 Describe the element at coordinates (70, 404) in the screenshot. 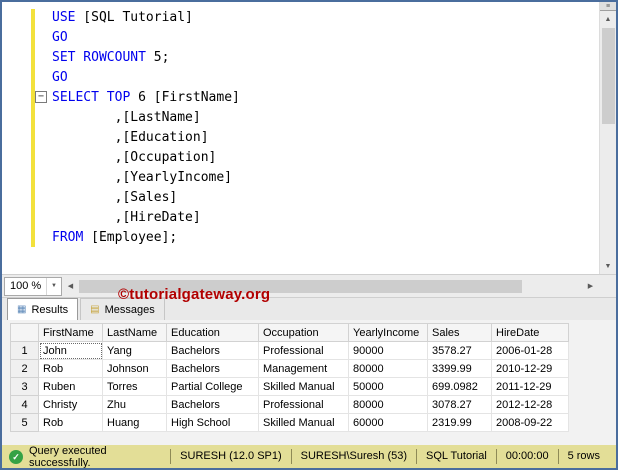

I see `grid-cell: Christy` at that location.